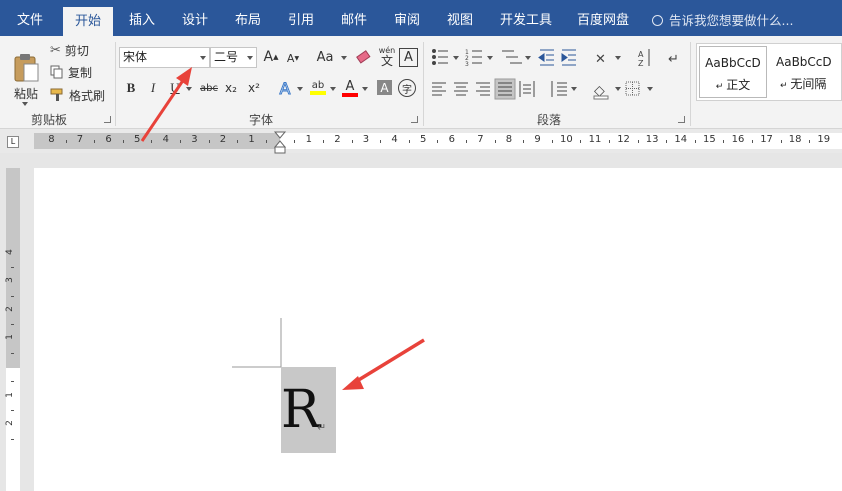 This screenshot has width=842, height=491. What do you see at coordinates (56, 72) in the screenshot?
I see `copy-icon` at bounding box center [56, 72].